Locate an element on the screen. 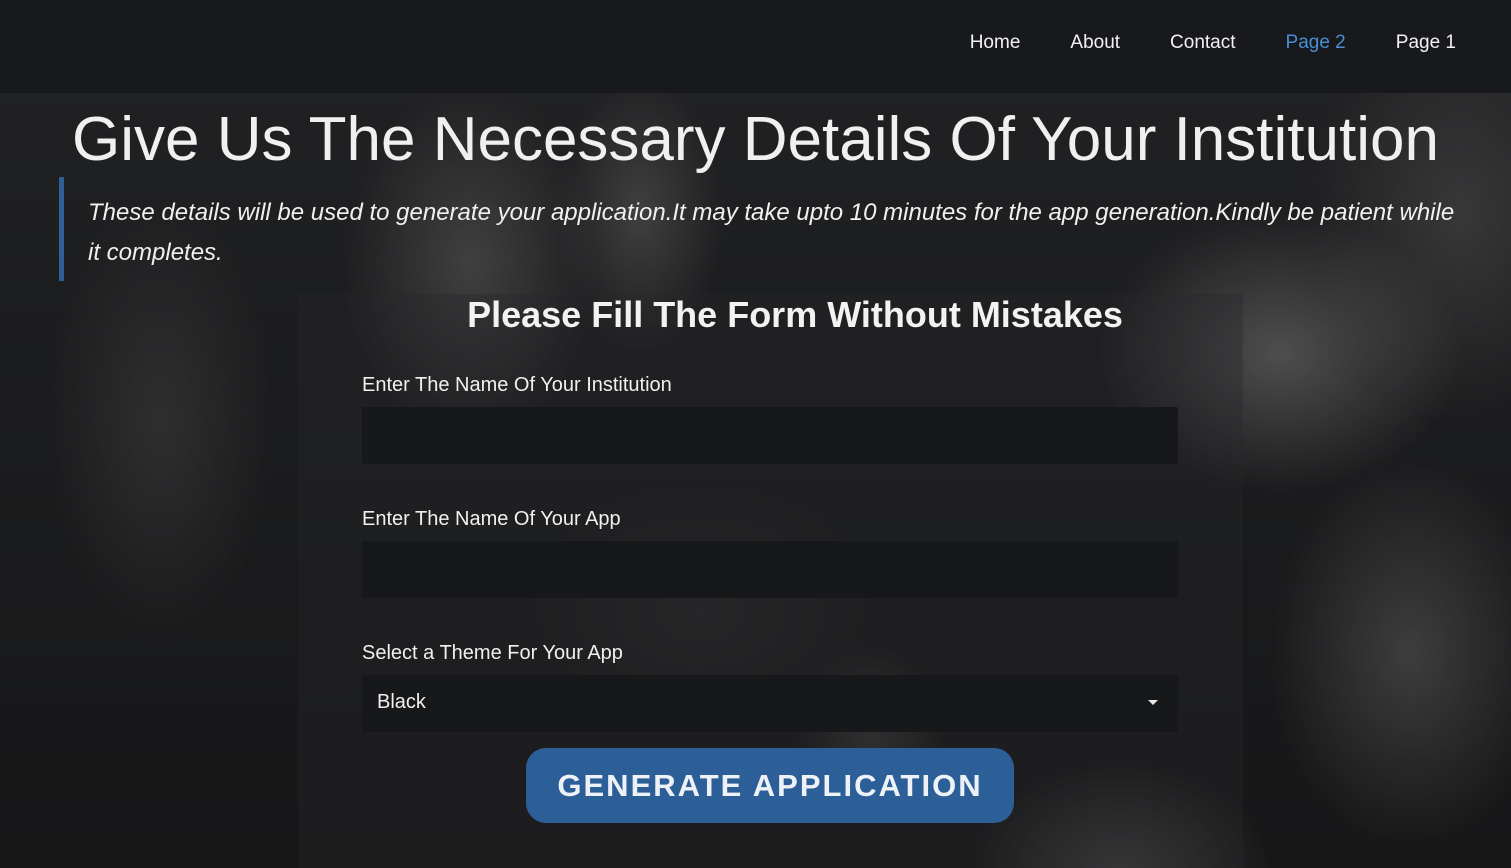  theme-label: Select a Theme For Your App is located at coordinates (492, 653).